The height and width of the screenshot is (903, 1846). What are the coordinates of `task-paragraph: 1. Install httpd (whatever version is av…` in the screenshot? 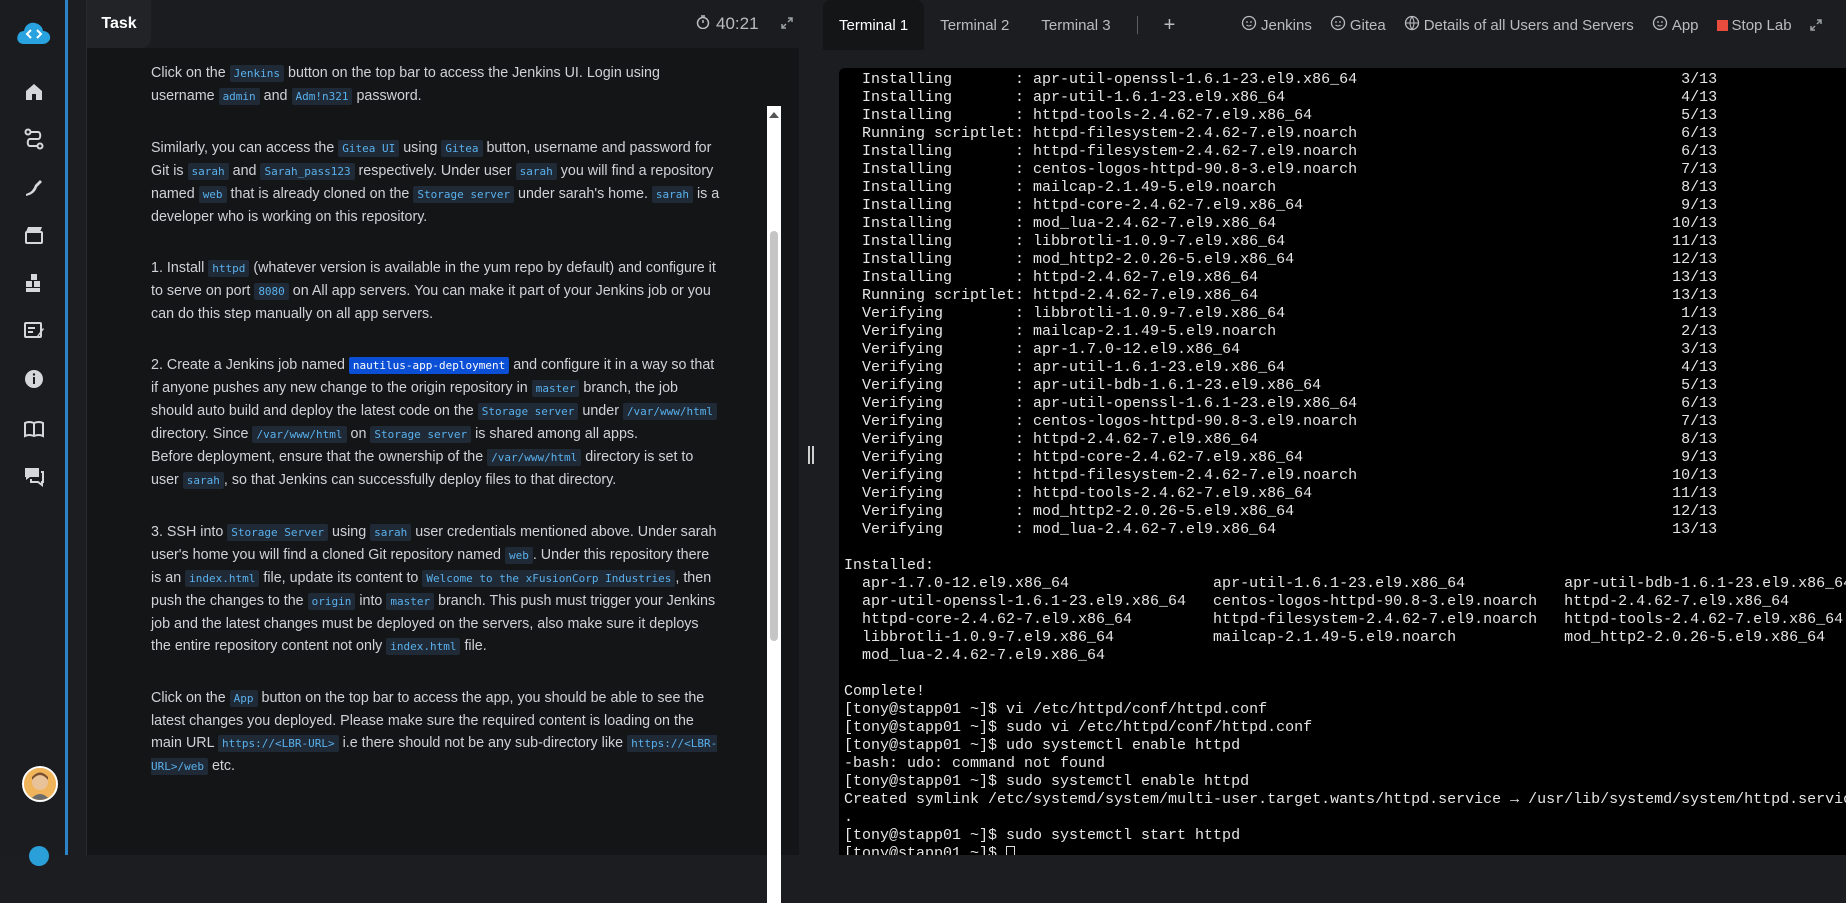 It's located at (436, 291).